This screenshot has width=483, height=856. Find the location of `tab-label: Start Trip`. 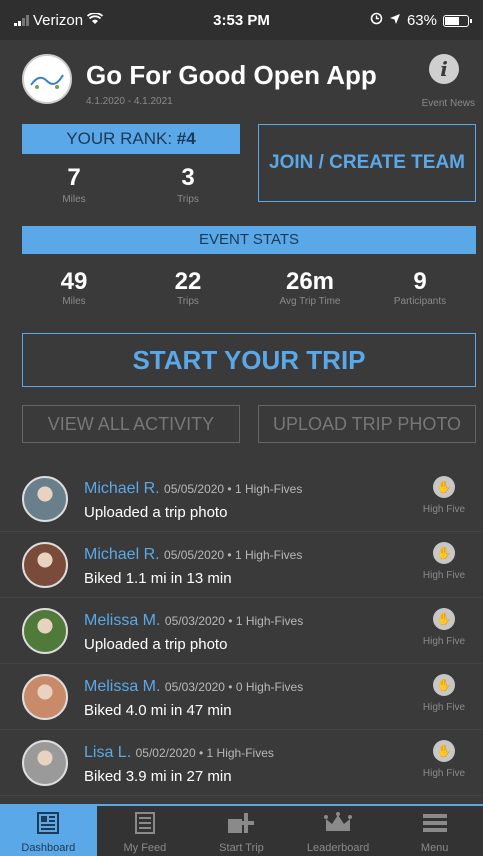

tab-label: Start Trip is located at coordinates (241, 848).